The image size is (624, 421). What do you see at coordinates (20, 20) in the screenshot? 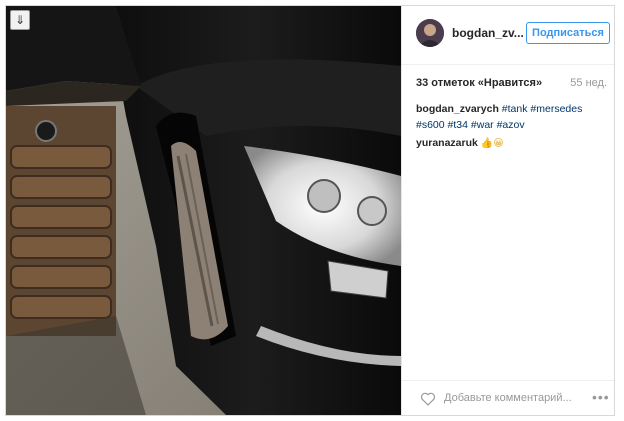
I see `download-icon: ⇓` at bounding box center [20, 20].